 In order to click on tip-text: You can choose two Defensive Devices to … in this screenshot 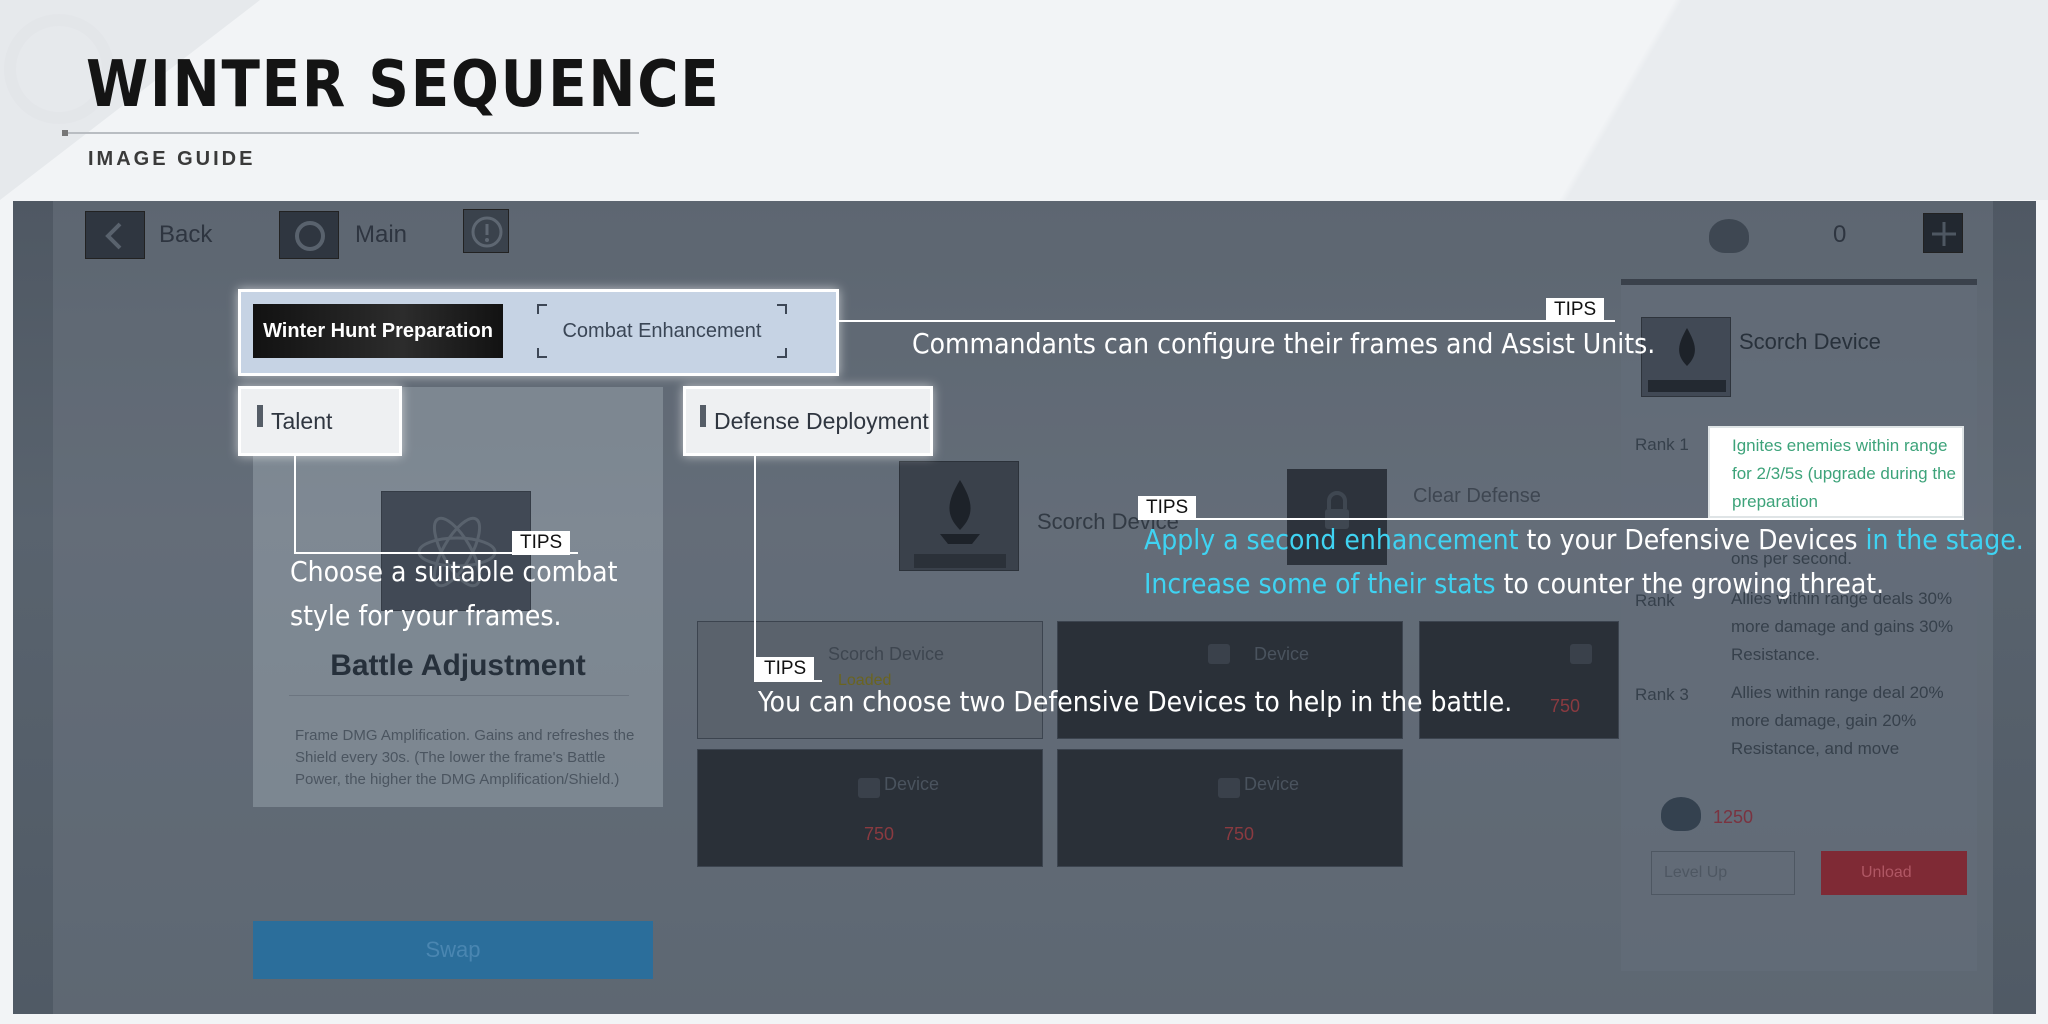, I will do `click(1135, 701)`.